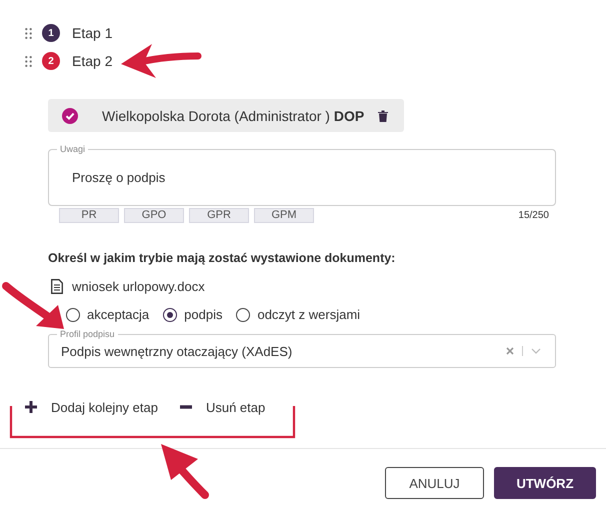 The height and width of the screenshot is (528, 606). What do you see at coordinates (222, 258) in the screenshot?
I see `mode-heading: Określ w jakim trybie mają zostać wystawione dokumenty:` at bounding box center [222, 258].